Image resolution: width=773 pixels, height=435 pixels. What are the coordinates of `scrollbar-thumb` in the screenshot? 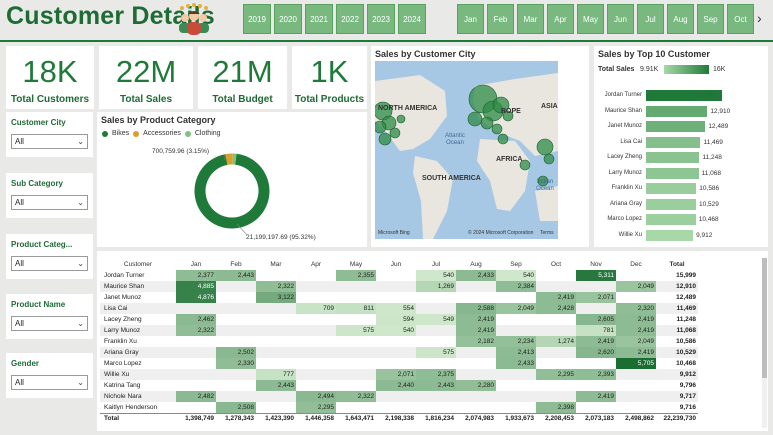 It's located at (764, 318).